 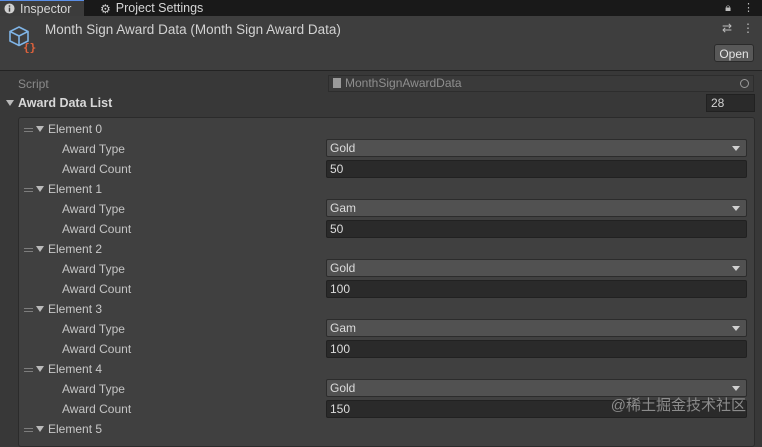 I want to click on script-label: Script, so click(x=33, y=84).